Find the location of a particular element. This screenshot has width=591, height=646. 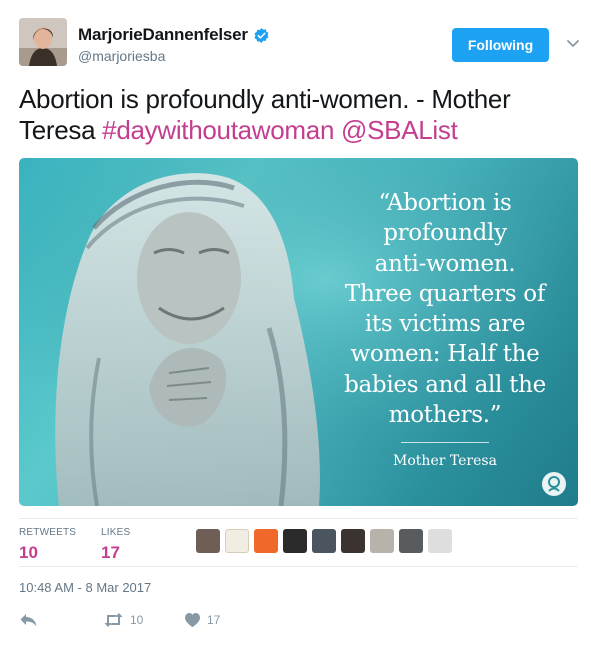

tweet-timestamp: 10:48 AM - 8 Mar 2017 is located at coordinates (85, 587).